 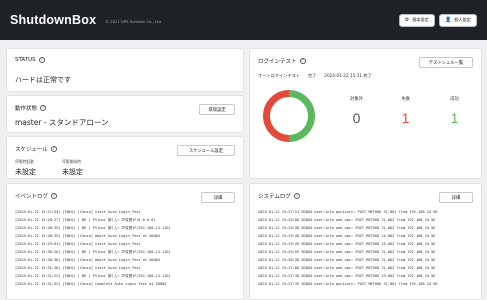 I want to click on personal-settings-label: 個人設定, so click(x=462, y=19).